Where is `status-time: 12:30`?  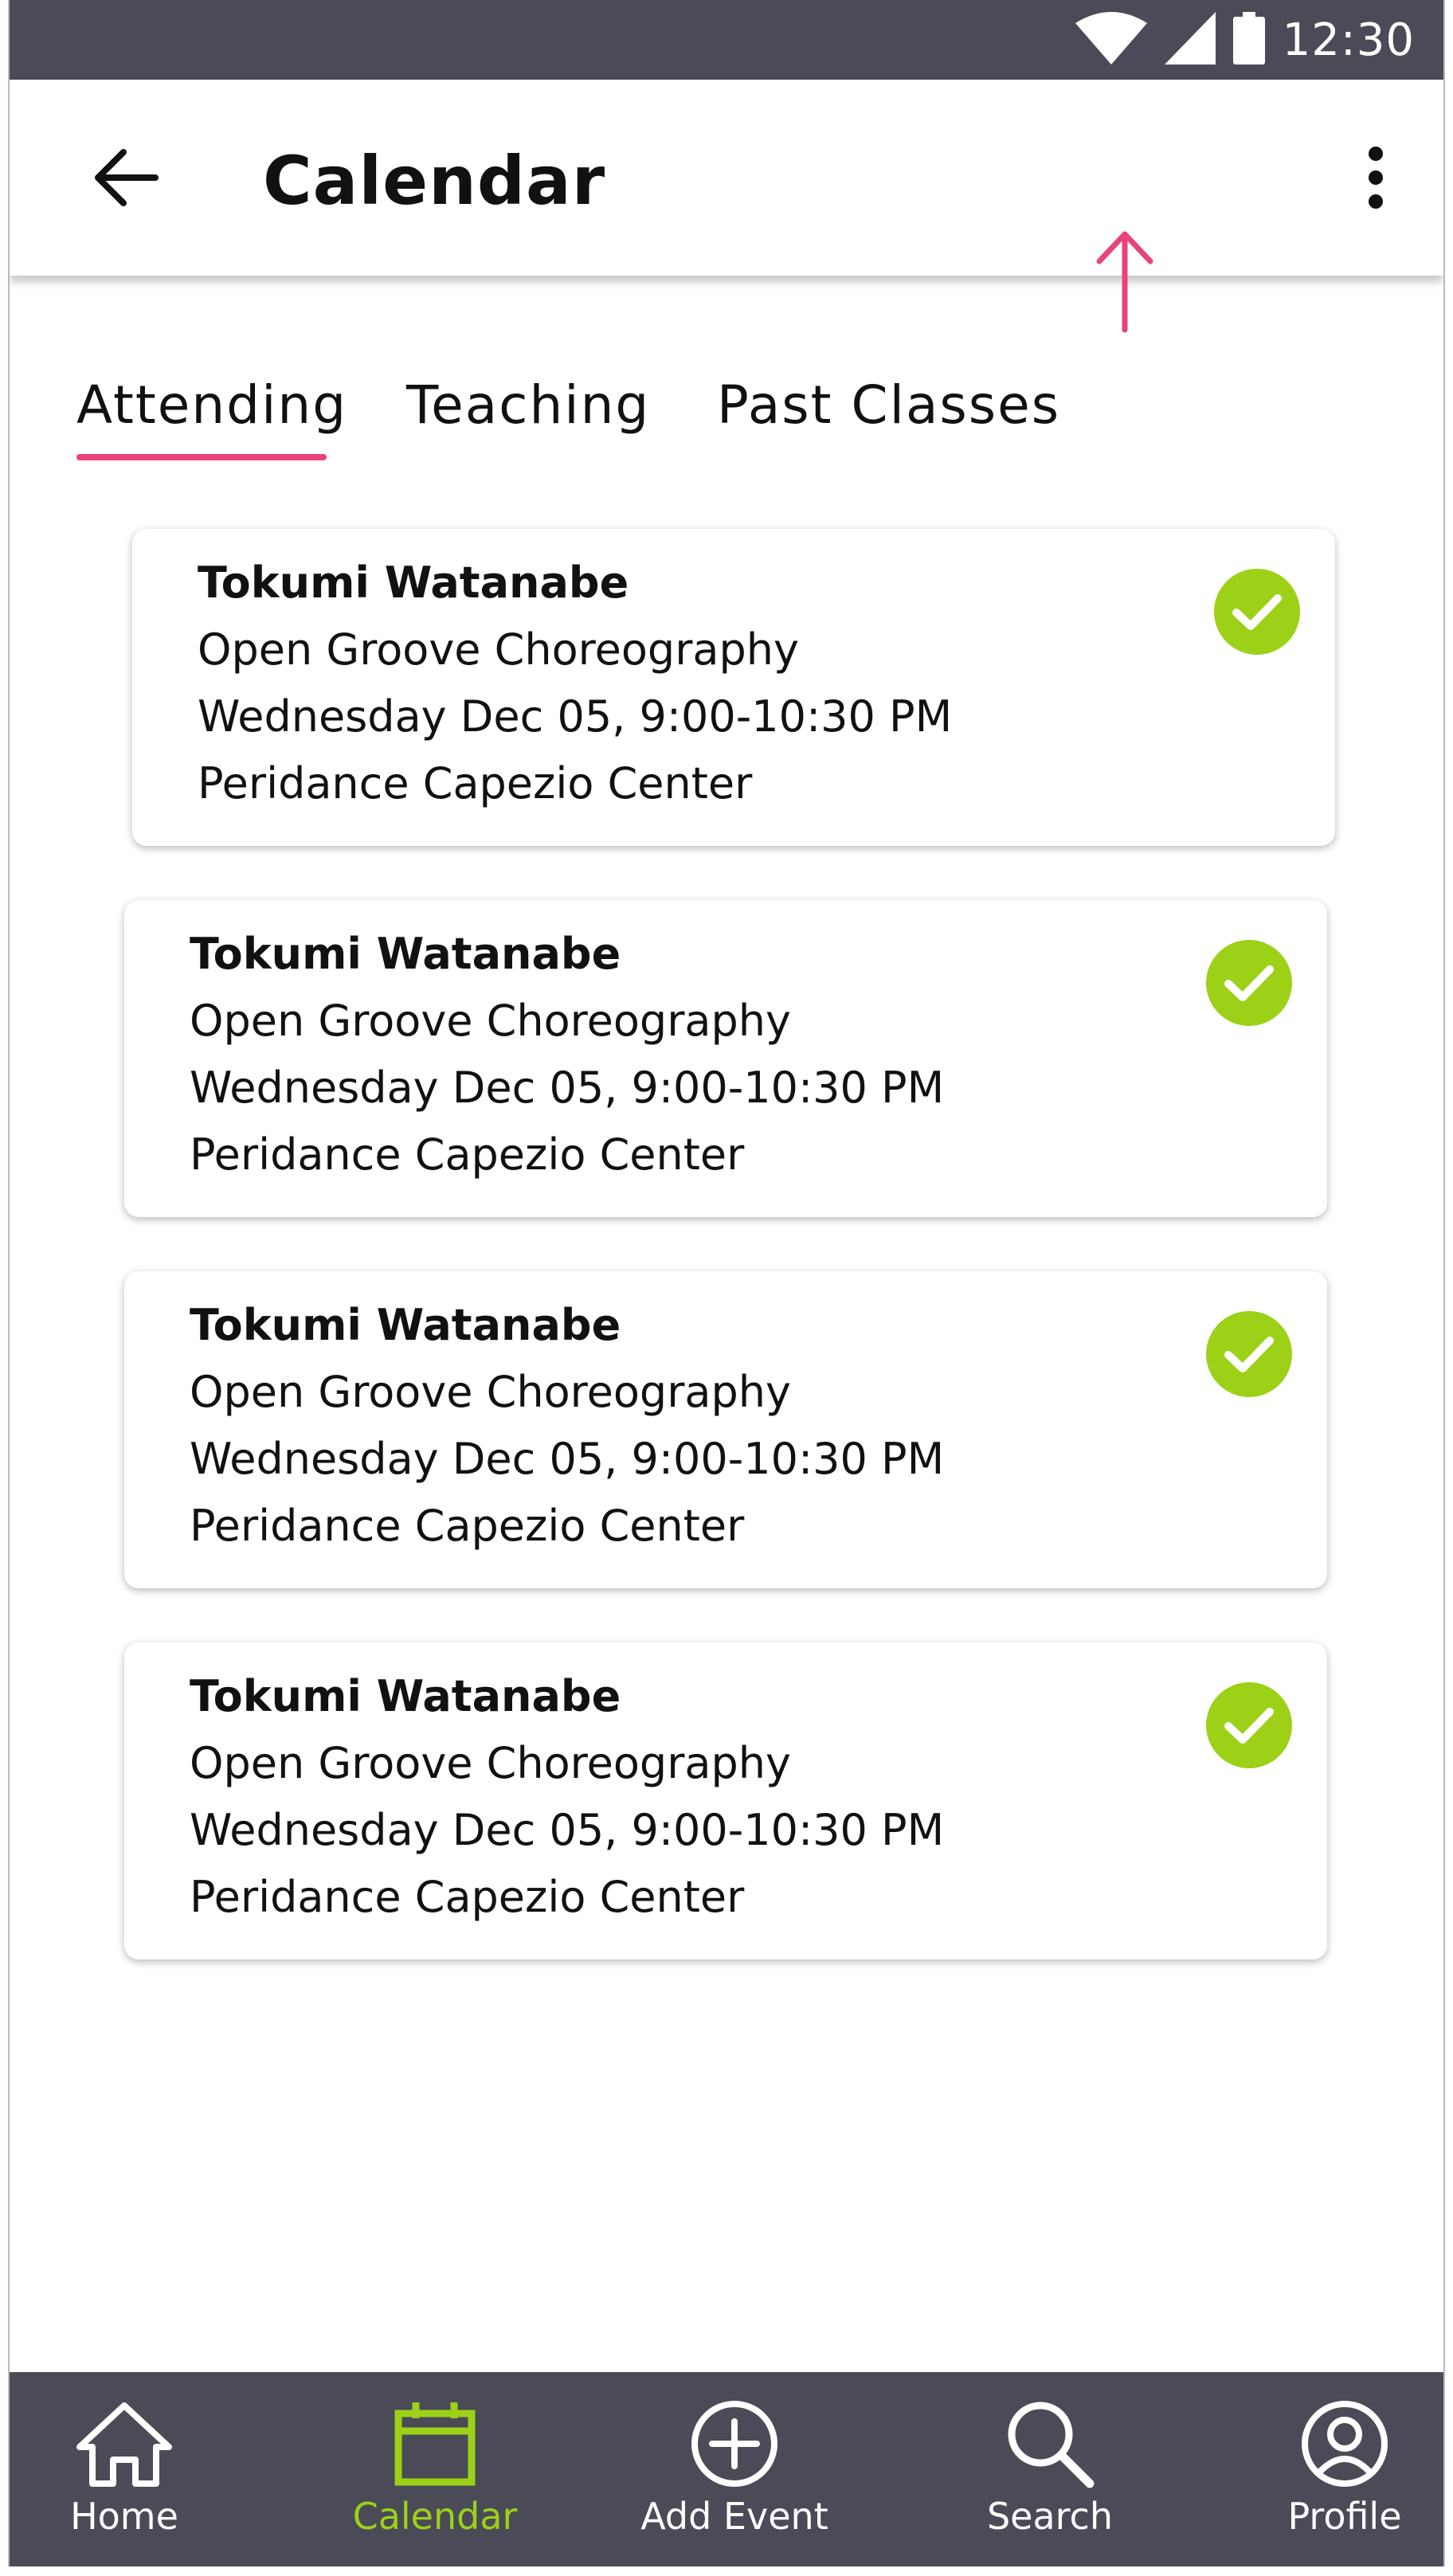 status-time: 12:30 is located at coordinates (1348, 40).